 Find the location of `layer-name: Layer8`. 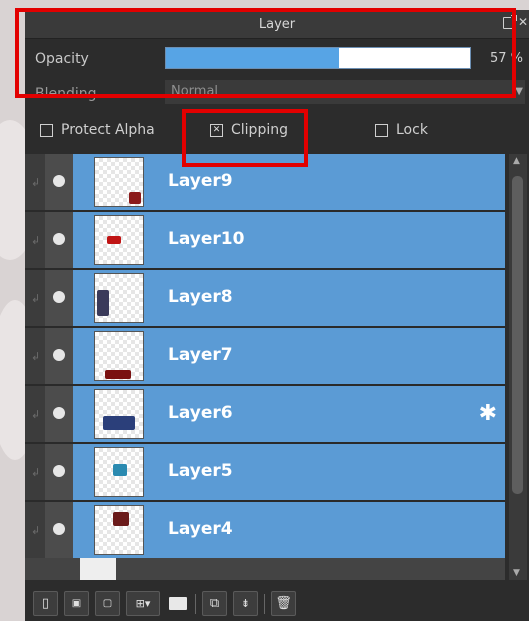

layer-name: Layer8 is located at coordinates (200, 297).